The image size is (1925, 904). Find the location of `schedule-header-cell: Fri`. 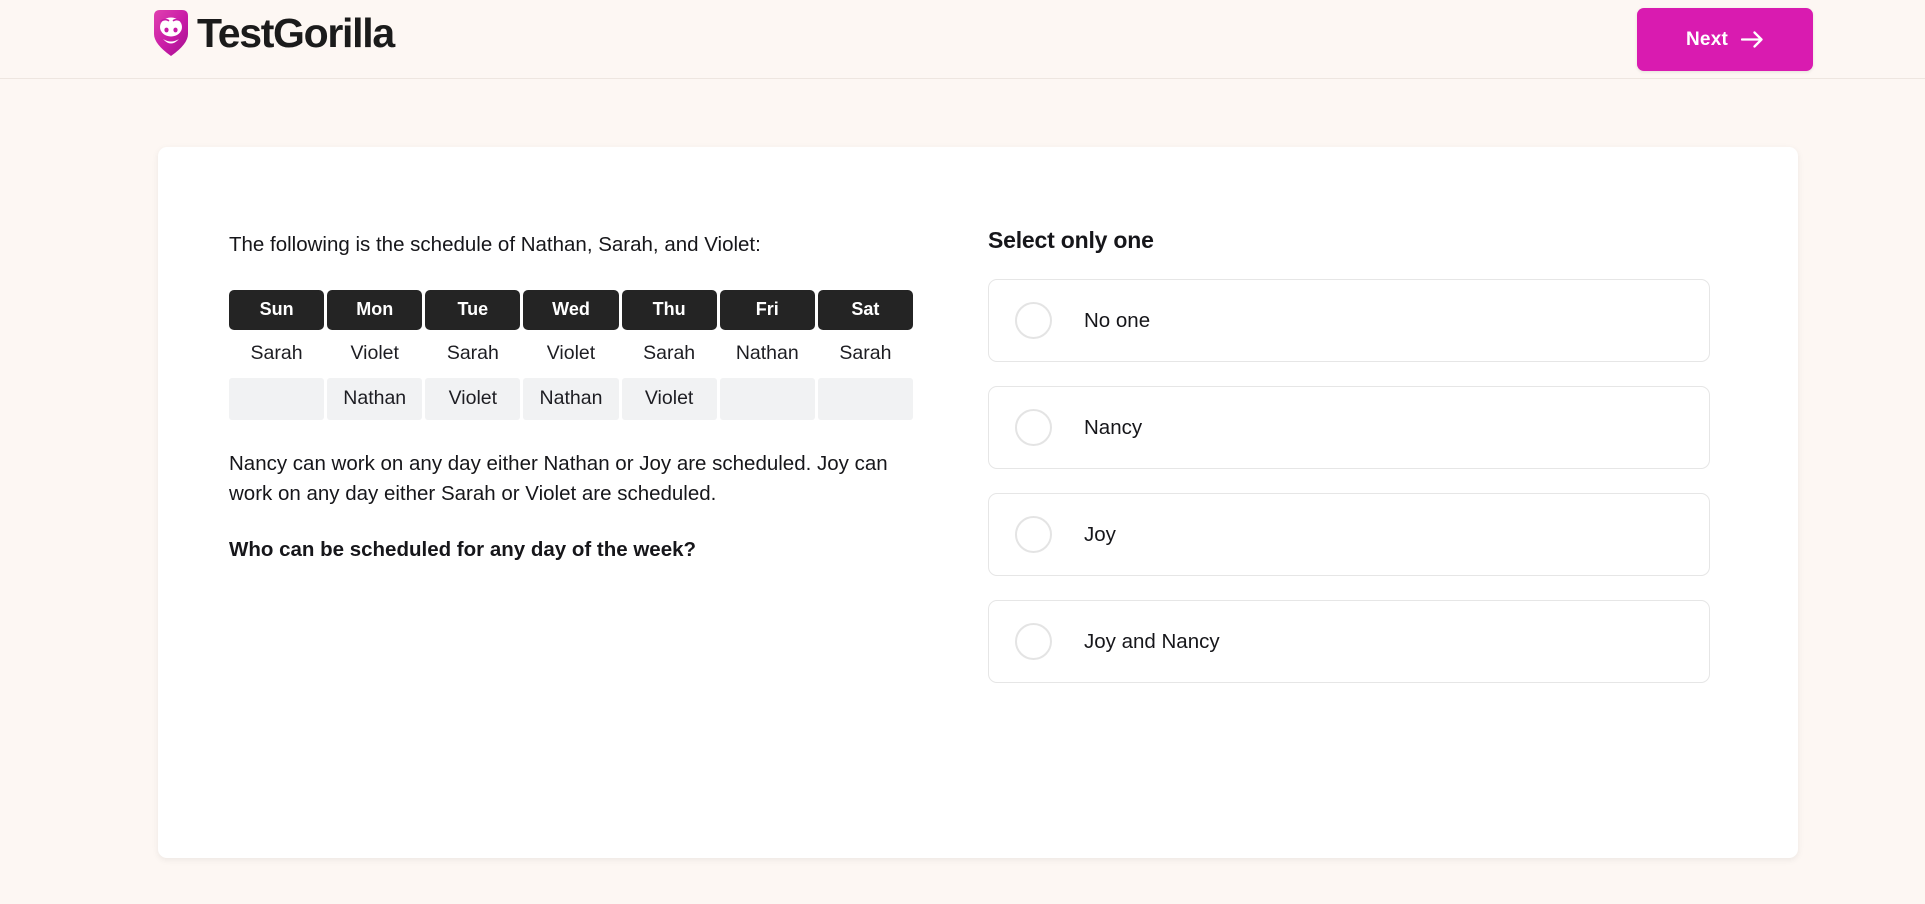

schedule-header-cell: Fri is located at coordinates (767, 309).